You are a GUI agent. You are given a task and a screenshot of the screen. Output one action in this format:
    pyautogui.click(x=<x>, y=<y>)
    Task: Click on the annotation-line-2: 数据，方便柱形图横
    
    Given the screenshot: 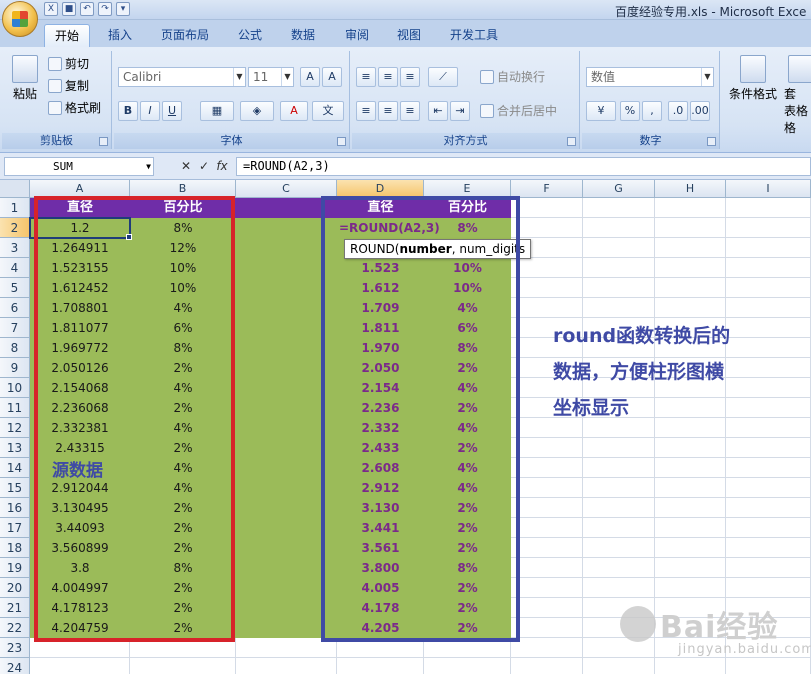 What is the action you would take?
    pyautogui.click(x=639, y=372)
    